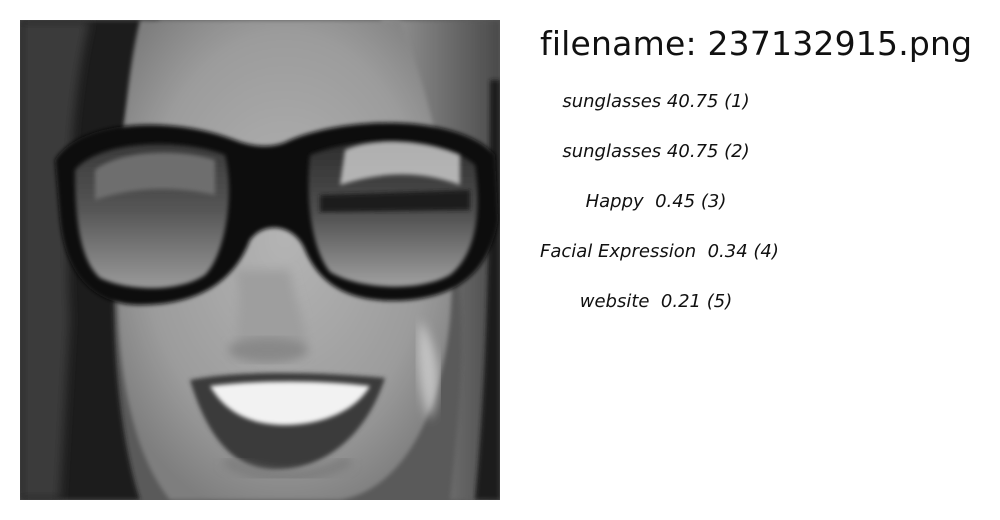  I want to click on label-item: Facial Expression 0.34 (4), so click(659, 251).